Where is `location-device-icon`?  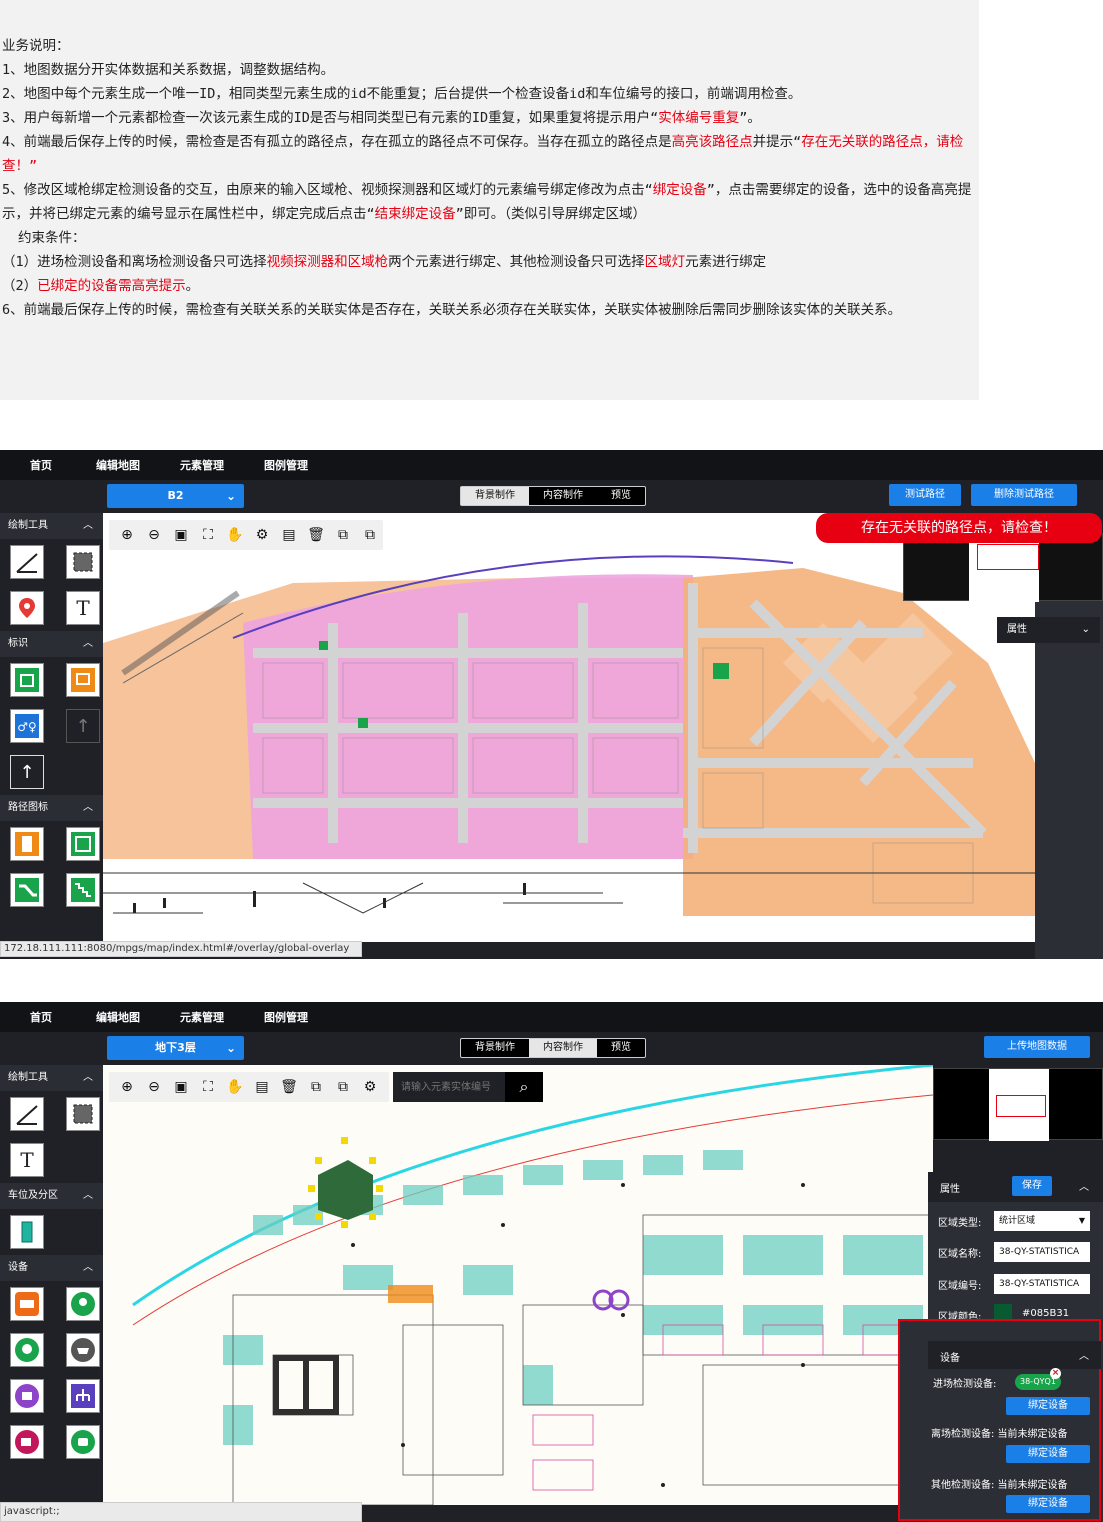 location-device-icon is located at coordinates (83, 1304).